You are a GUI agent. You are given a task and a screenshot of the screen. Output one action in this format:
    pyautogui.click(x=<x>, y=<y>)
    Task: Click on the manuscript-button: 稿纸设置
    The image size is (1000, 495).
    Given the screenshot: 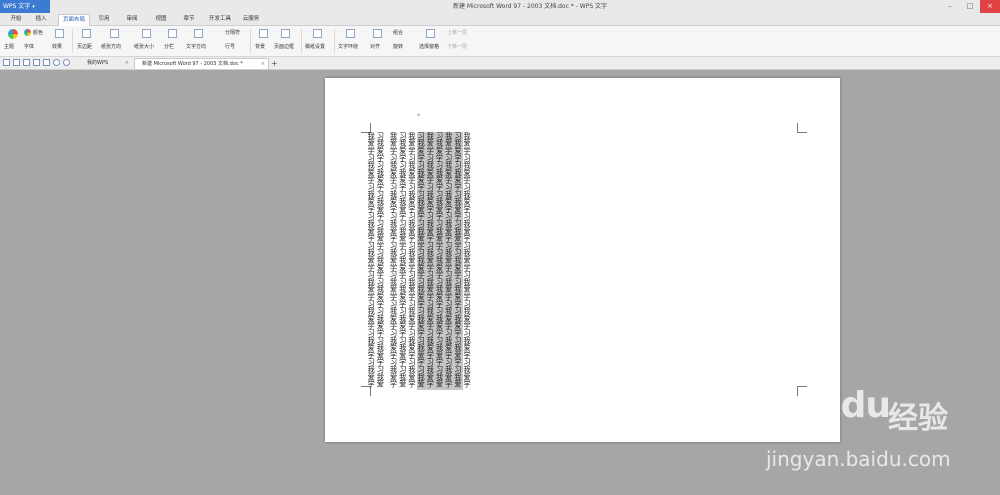 What is the action you would take?
    pyautogui.click(x=315, y=46)
    